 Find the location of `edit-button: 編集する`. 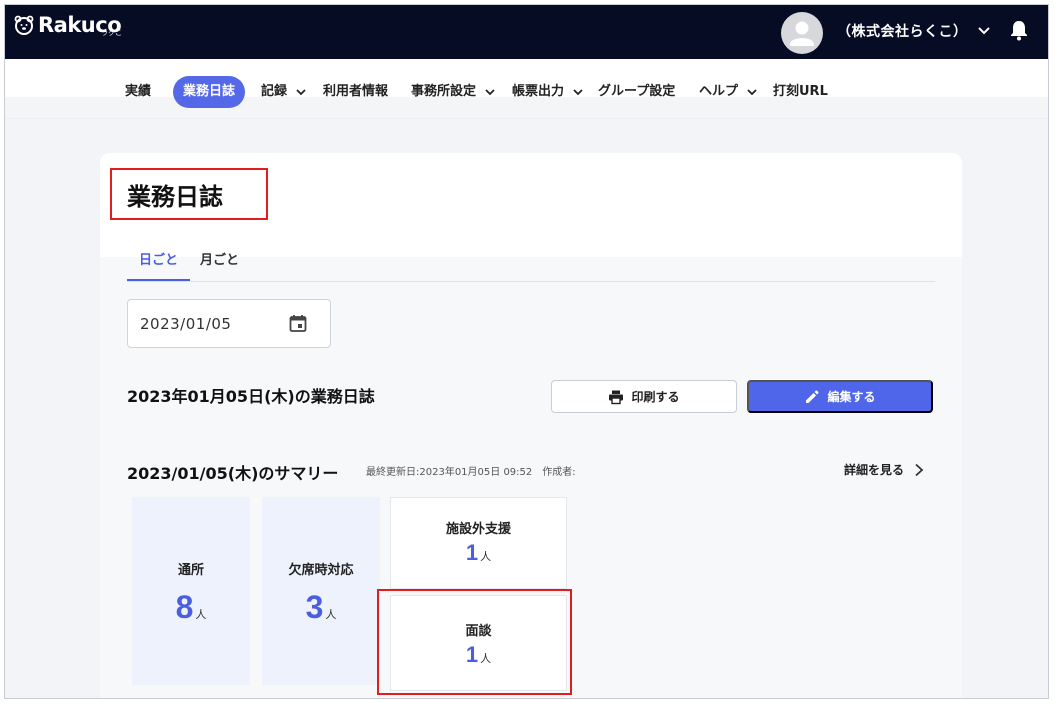

edit-button: 編集する is located at coordinates (840, 396).